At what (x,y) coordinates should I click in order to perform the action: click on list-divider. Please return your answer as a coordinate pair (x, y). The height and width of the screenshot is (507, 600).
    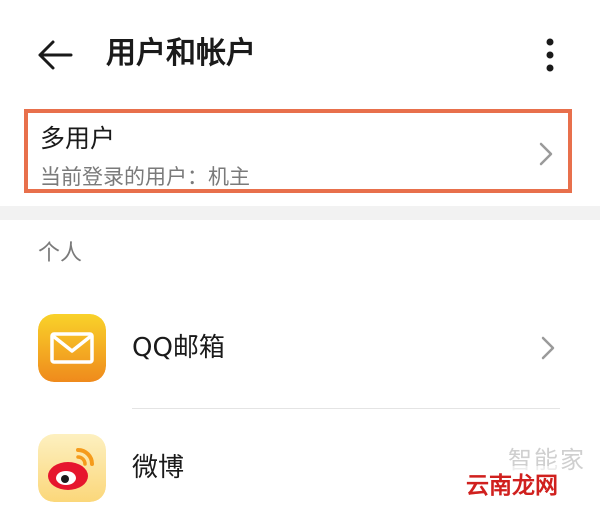
    Looking at the image, I should click on (346, 408).